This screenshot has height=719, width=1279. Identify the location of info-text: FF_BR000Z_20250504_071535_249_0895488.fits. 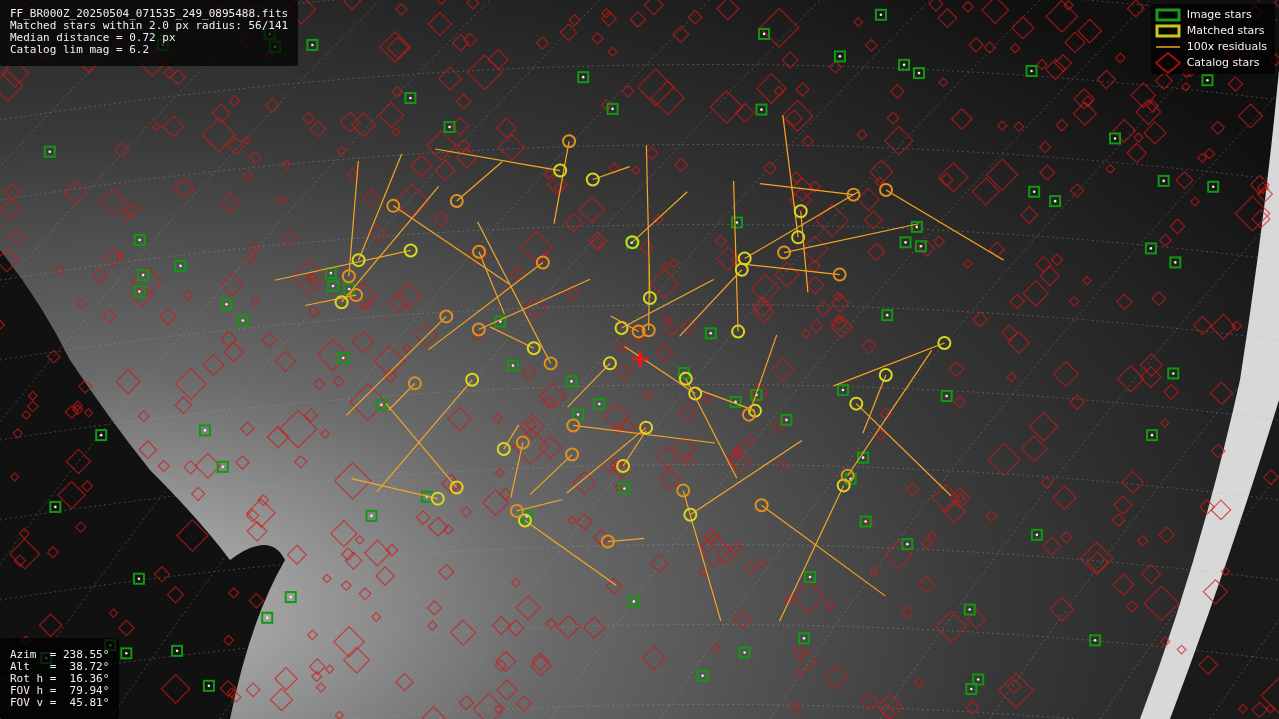
(149, 14).